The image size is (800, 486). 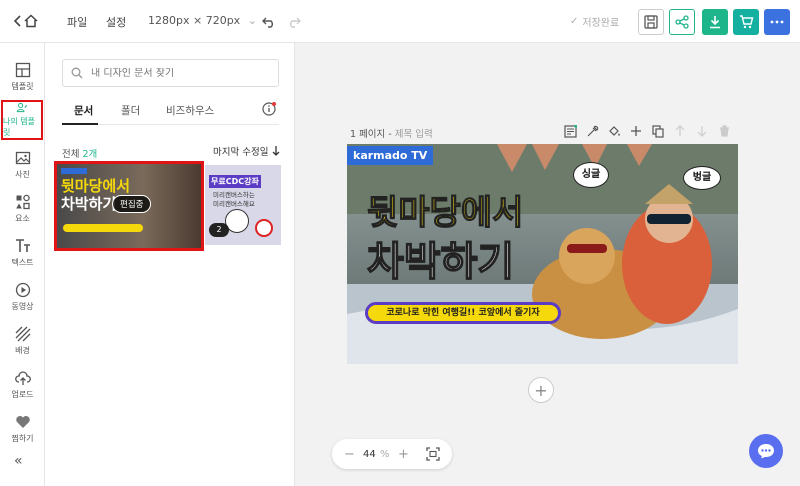 I want to click on chat-button, so click(x=766, y=451).